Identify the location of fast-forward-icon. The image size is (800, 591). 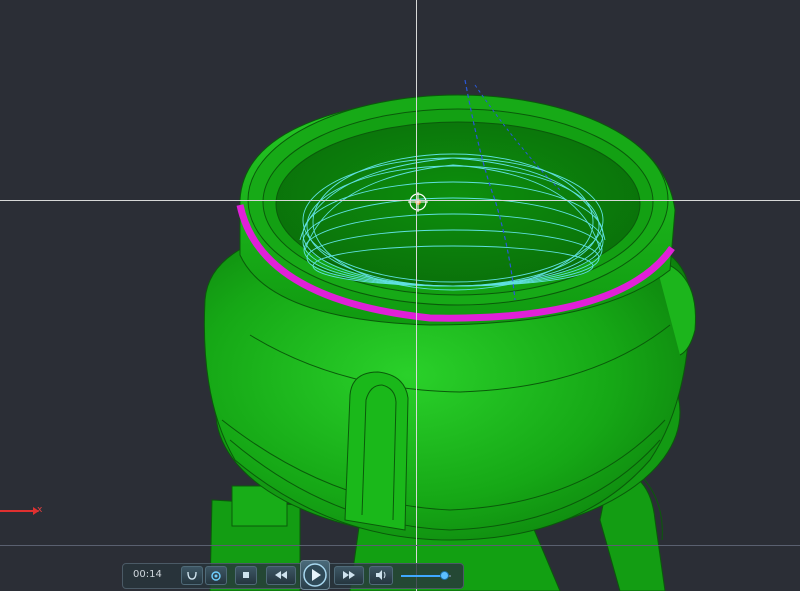
(349, 575).